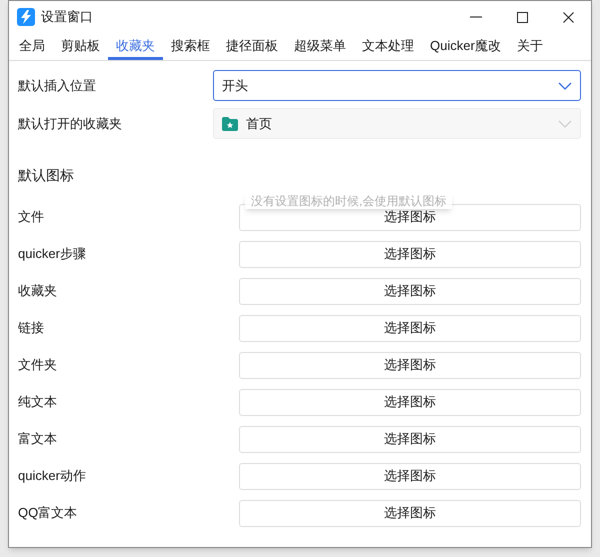 The width and height of the screenshot is (600, 557). What do you see at coordinates (348, 201) in the screenshot?
I see `tooltip: 没有设置图标的时候,会使用默认图标` at bounding box center [348, 201].